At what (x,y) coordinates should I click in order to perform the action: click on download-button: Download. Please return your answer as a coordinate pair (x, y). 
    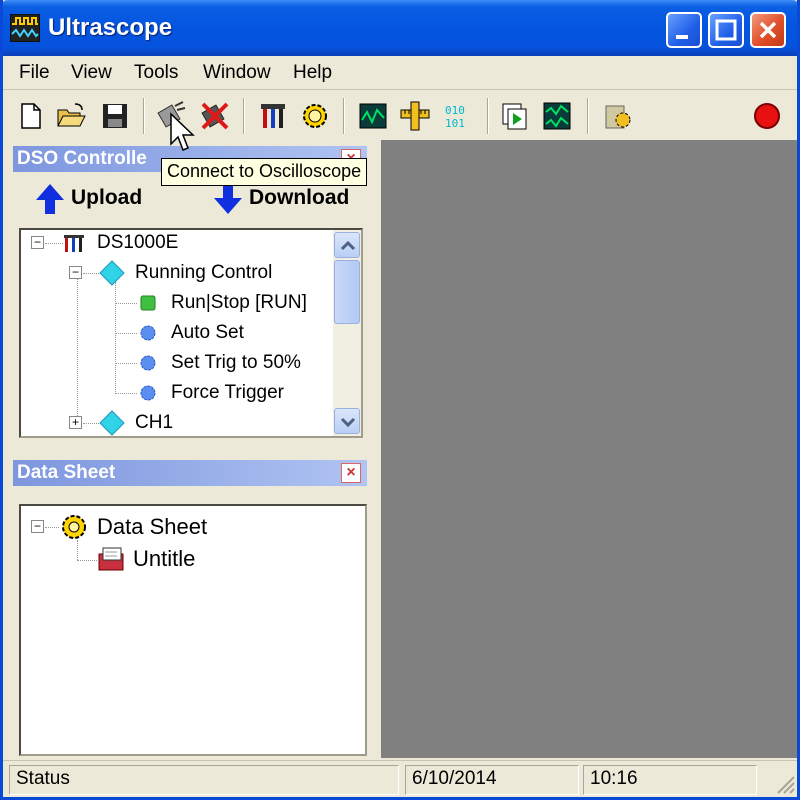
    Looking at the image, I should click on (299, 198).